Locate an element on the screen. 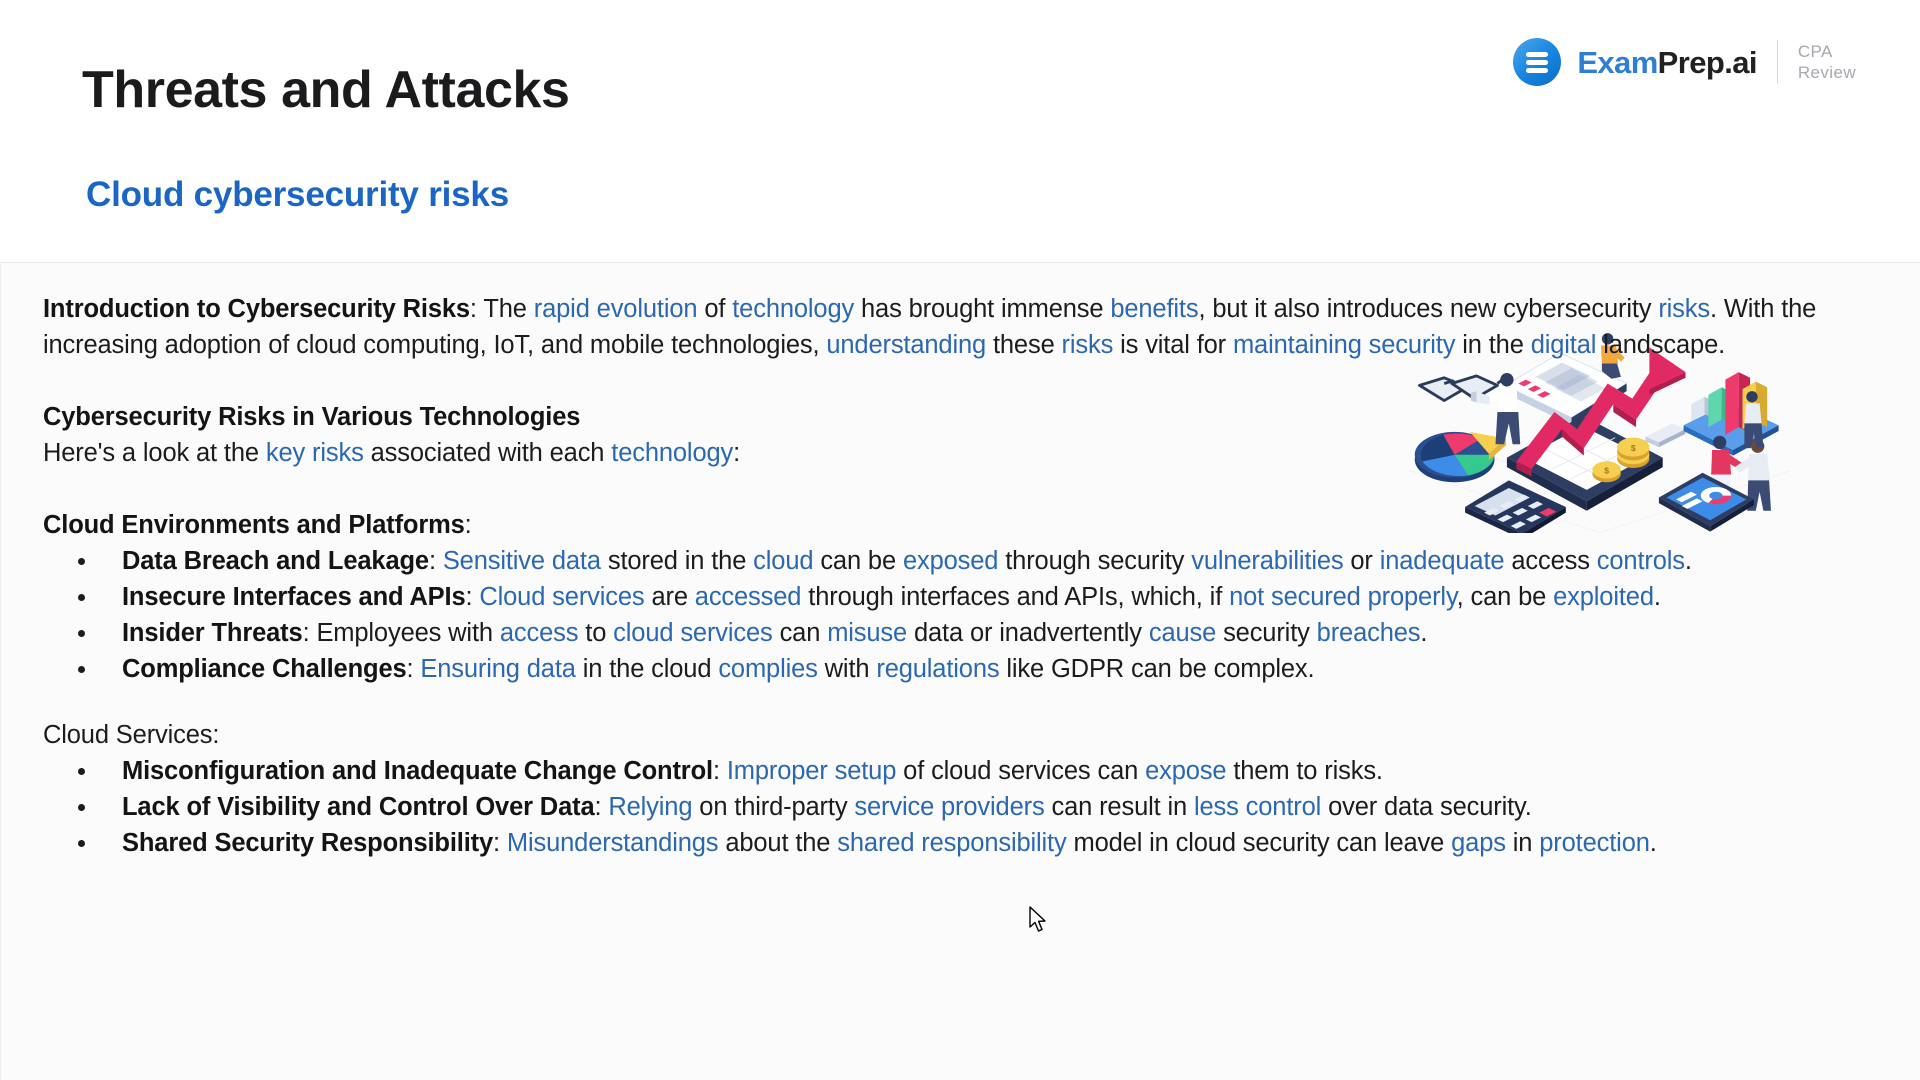  brand-name-part-b: Prep.ai is located at coordinates (1707, 62).